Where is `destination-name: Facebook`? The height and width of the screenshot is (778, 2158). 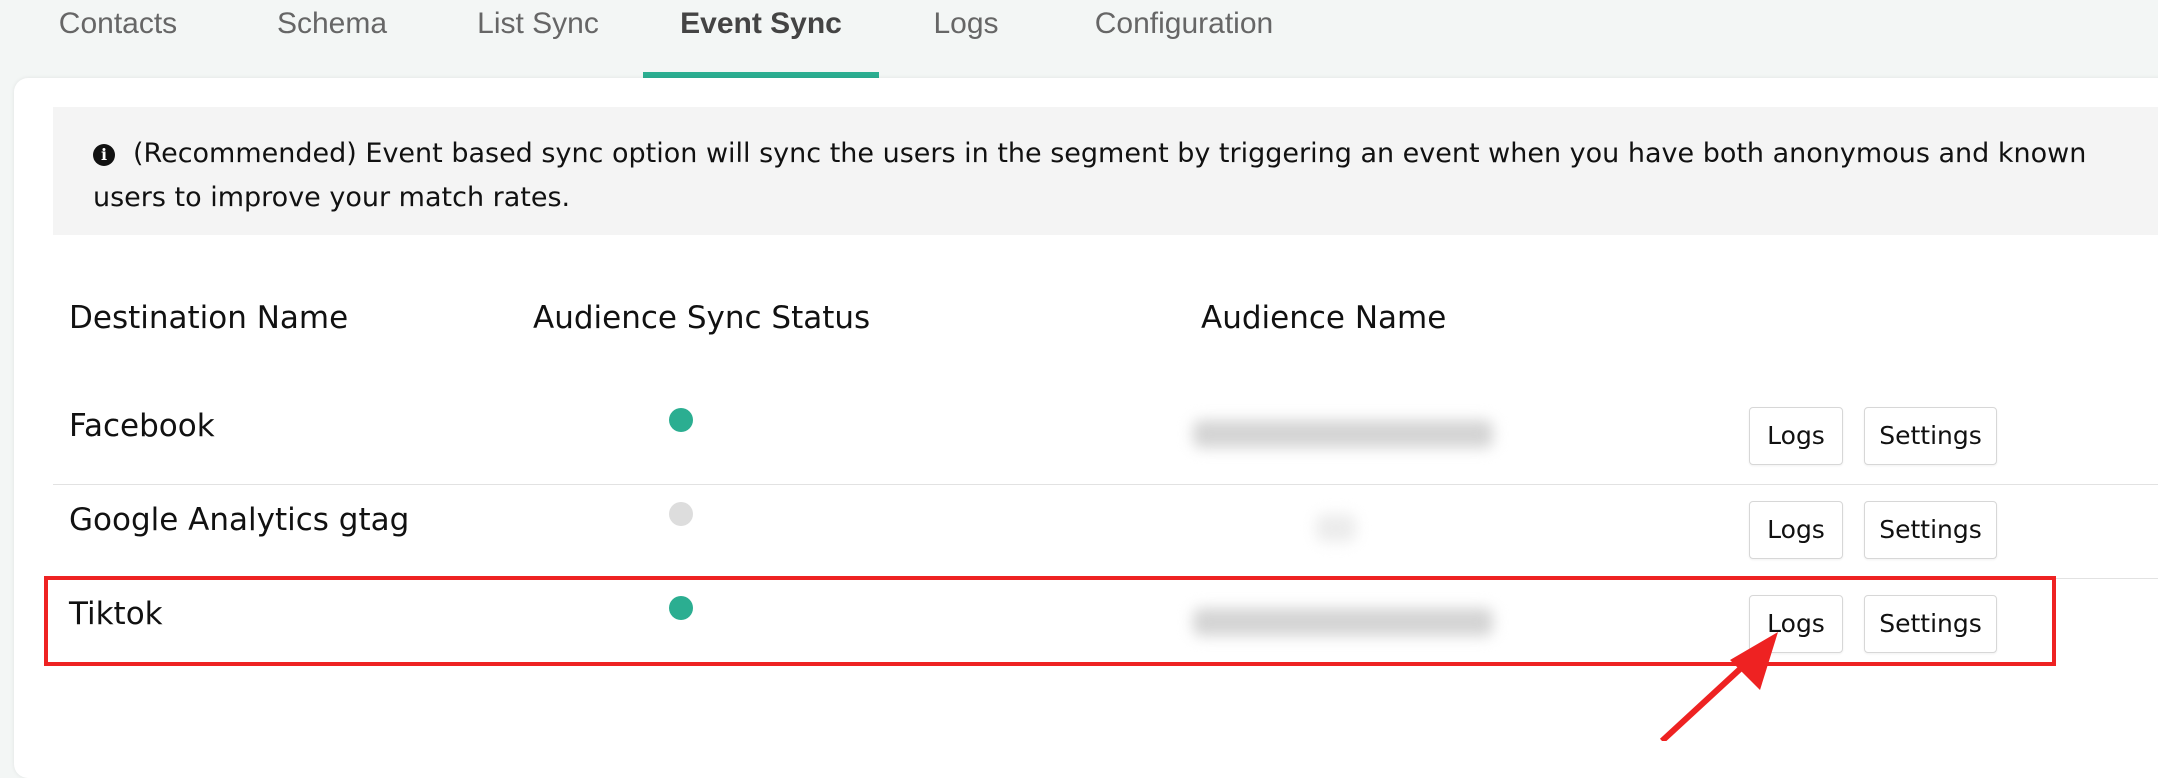 destination-name: Facebook is located at coordinates (142, 426).